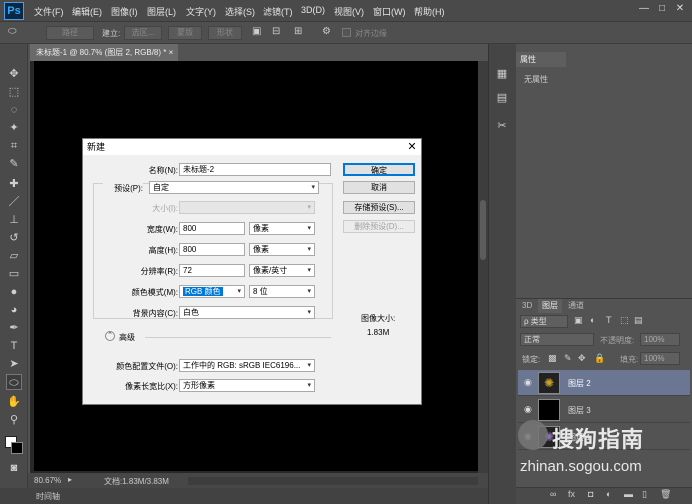  I want to click on layer-name: 图层 2, so click(579, 383).